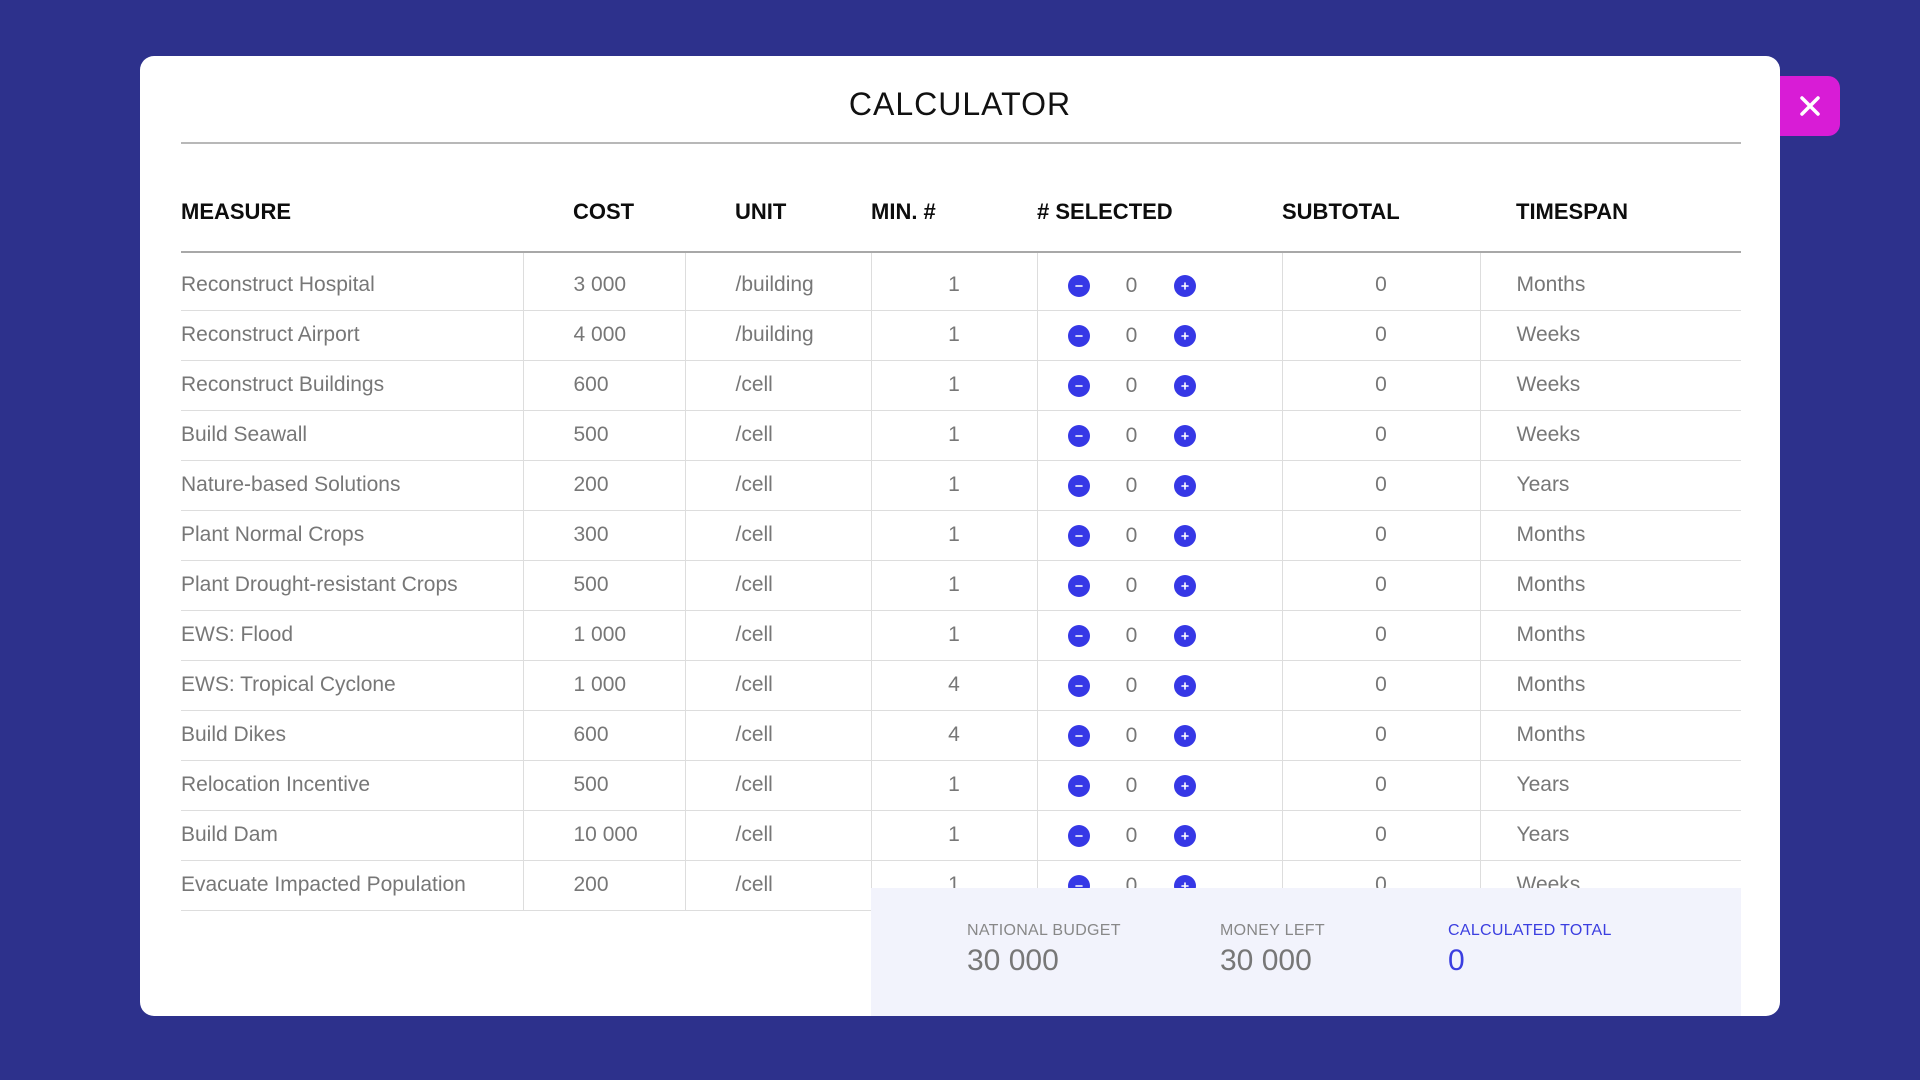 The image size is (1920, 1080). I want to click on measure-name: Reconstruct Buildings, so click(352, 385).